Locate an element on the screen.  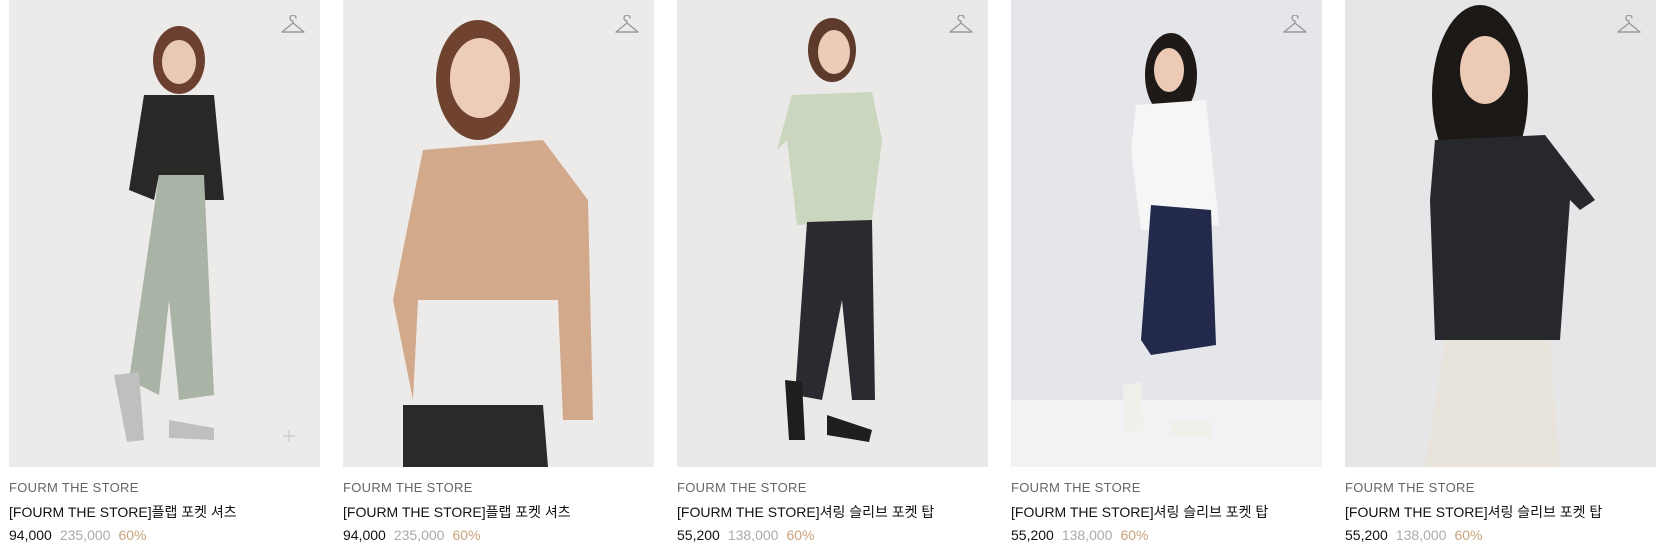
photo-floor is located at coordinates (1166, 433).